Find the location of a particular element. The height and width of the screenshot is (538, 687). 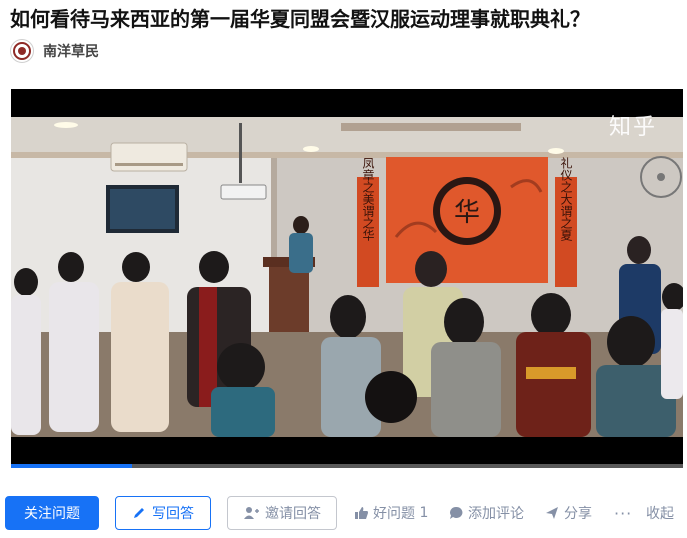

invite-answer-label: 邀请回答 is located at coordinates (293, 514).